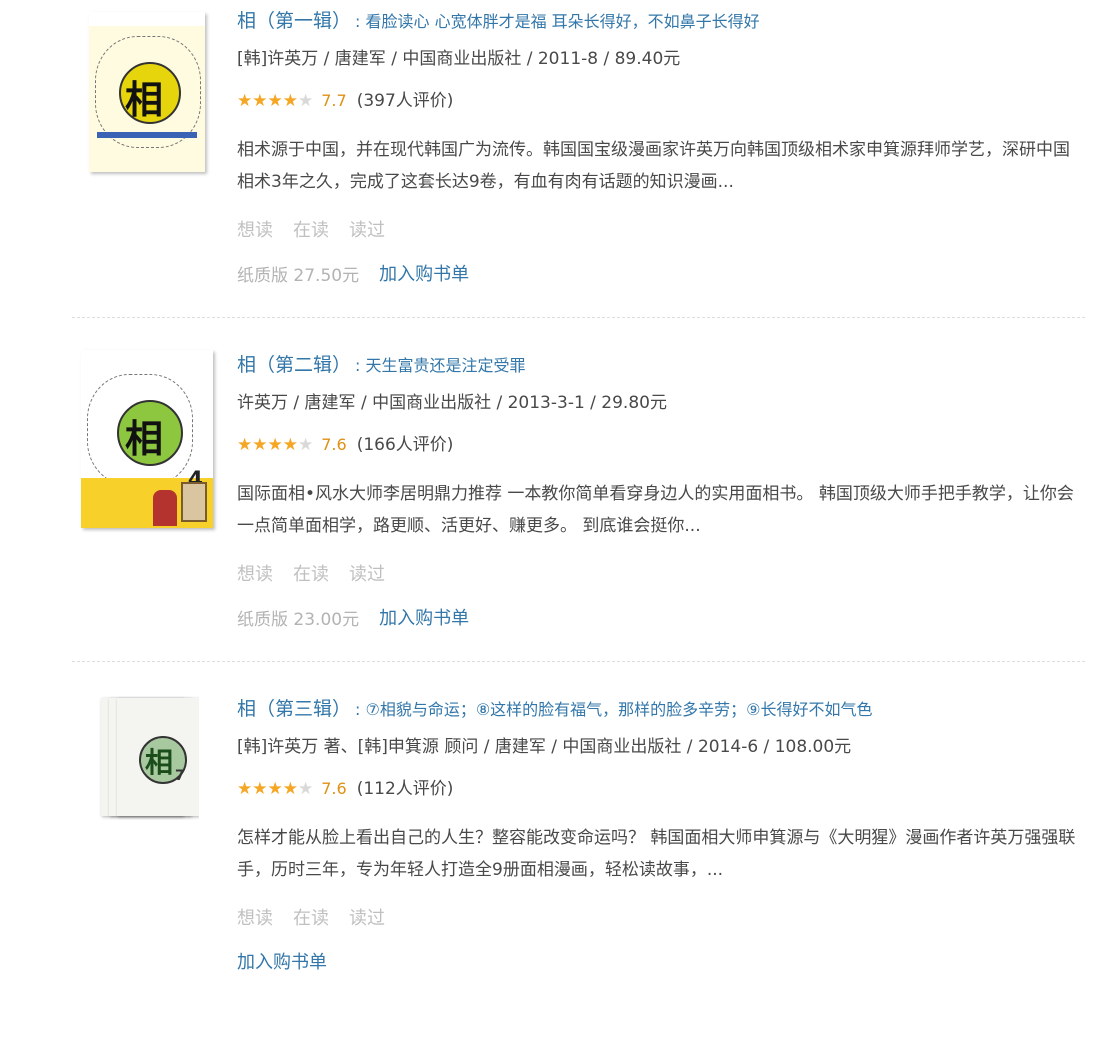 This screenshot has width=1109, height=1041. I want to click on rating-row: ★ ★ ★ ★ ★ 7.6 (112人评价), so click(661, 789).